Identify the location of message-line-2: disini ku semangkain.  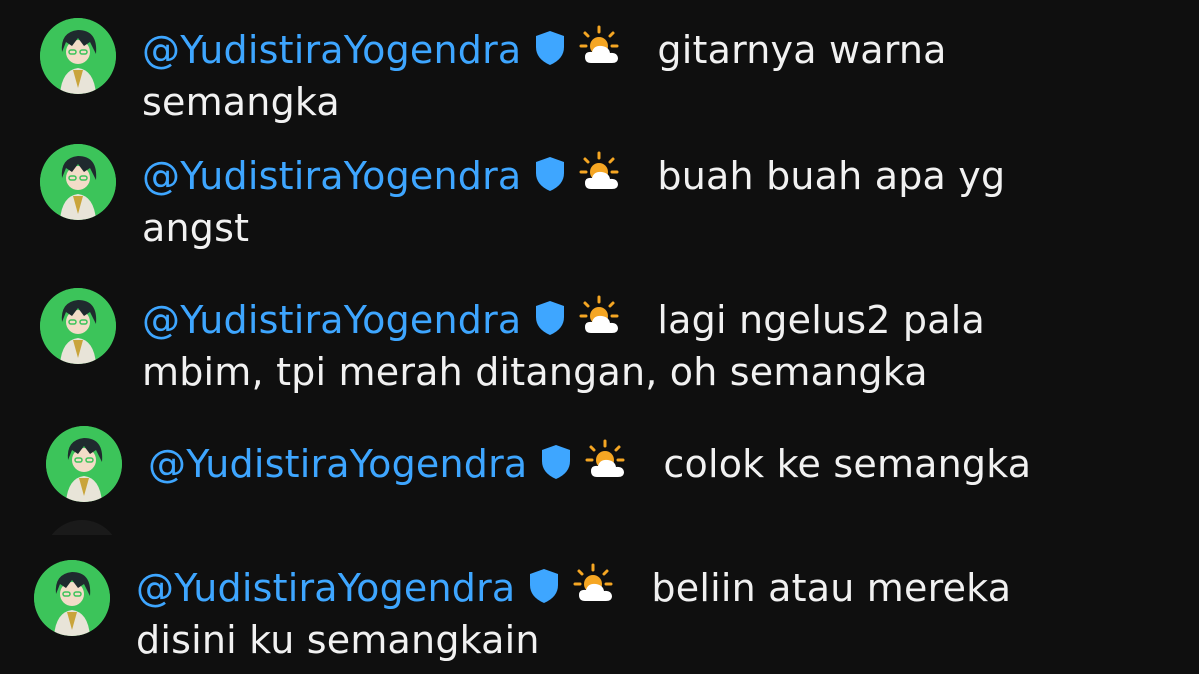
(338, 640).